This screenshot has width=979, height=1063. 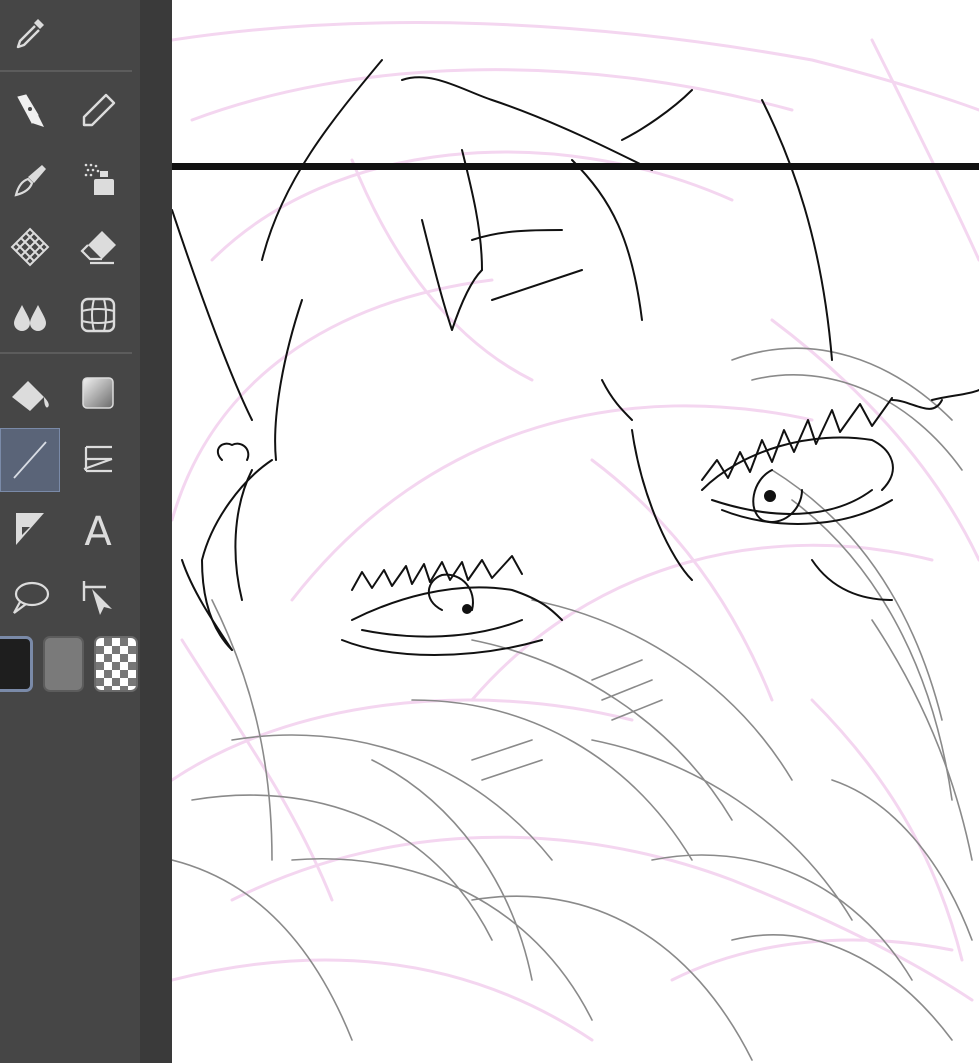 I want to click on transparent-color-swatch, so click(x=116, y=664).